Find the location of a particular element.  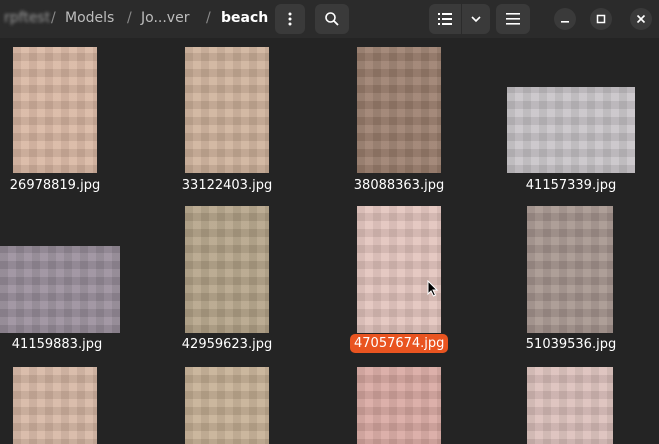

close-button is located at coordinates (641, 19).